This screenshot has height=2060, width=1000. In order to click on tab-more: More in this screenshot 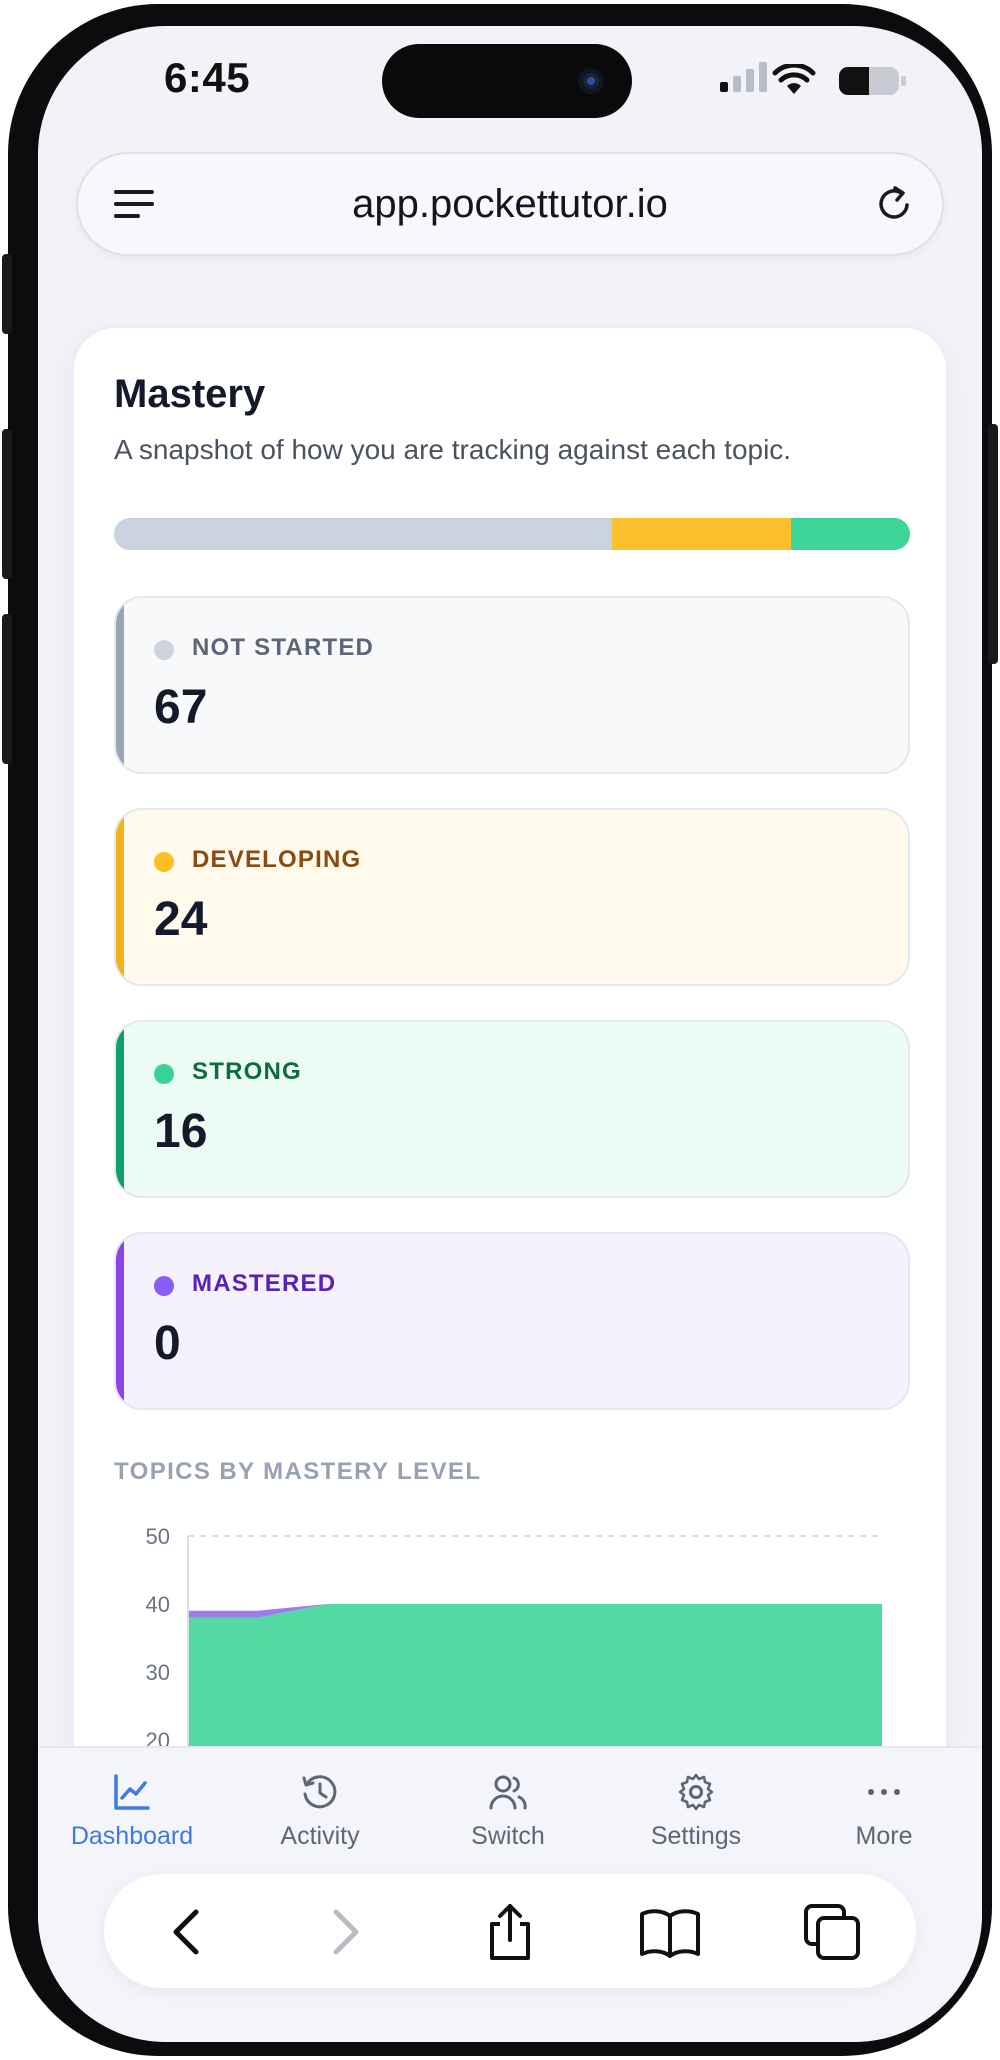, I will do `click(884, 1808)`.